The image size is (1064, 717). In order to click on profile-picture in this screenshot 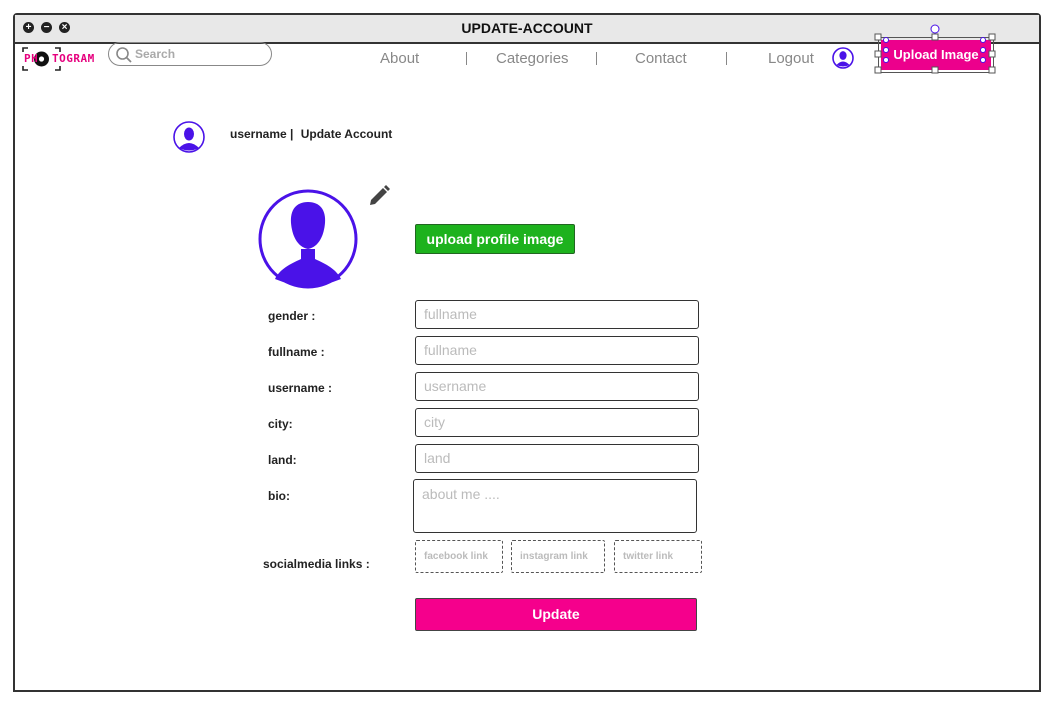, I will do `click(308, 239)`.